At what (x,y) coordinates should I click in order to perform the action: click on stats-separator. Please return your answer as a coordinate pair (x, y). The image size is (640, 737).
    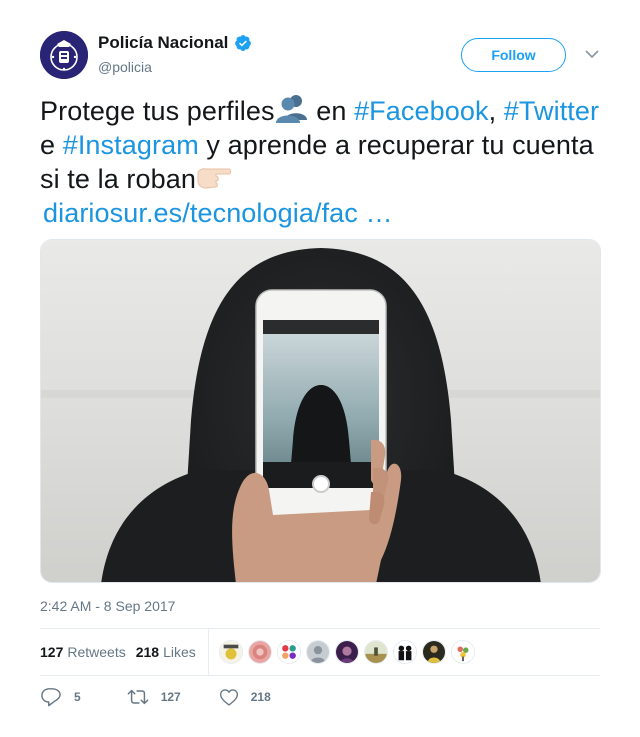
    Looking at the image, I should click on (208, 652).